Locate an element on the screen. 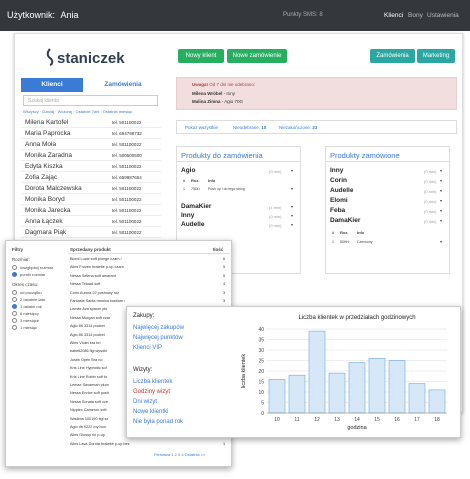  client-row: Monika Jarecka tel. 501100022 is located at coordinates (91, 211).